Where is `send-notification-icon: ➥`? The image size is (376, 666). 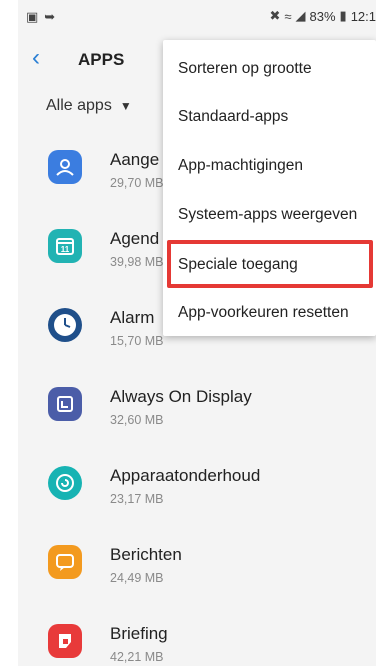
send-notification-icon: ➥ is located at coordinates (50, 16).